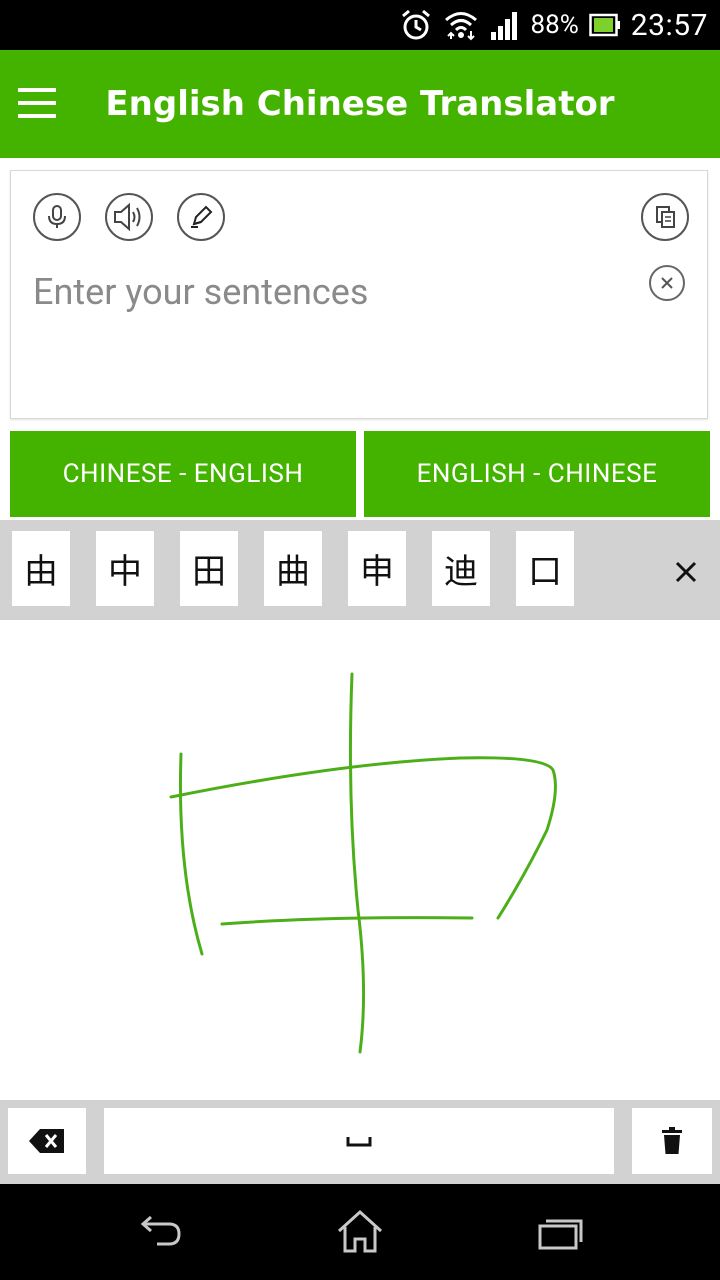  What do you see at coordinates (201, 217) in the screenshot?
I see `pen-icon` at bounding box center [201, 217].